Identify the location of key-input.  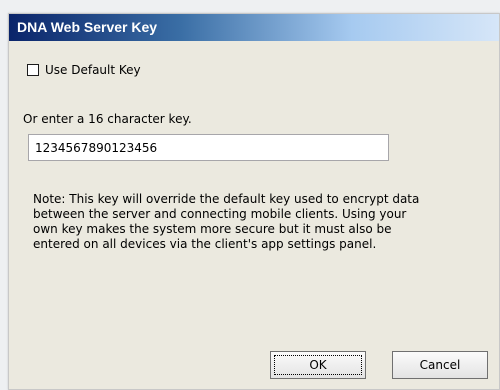
(208, 147).